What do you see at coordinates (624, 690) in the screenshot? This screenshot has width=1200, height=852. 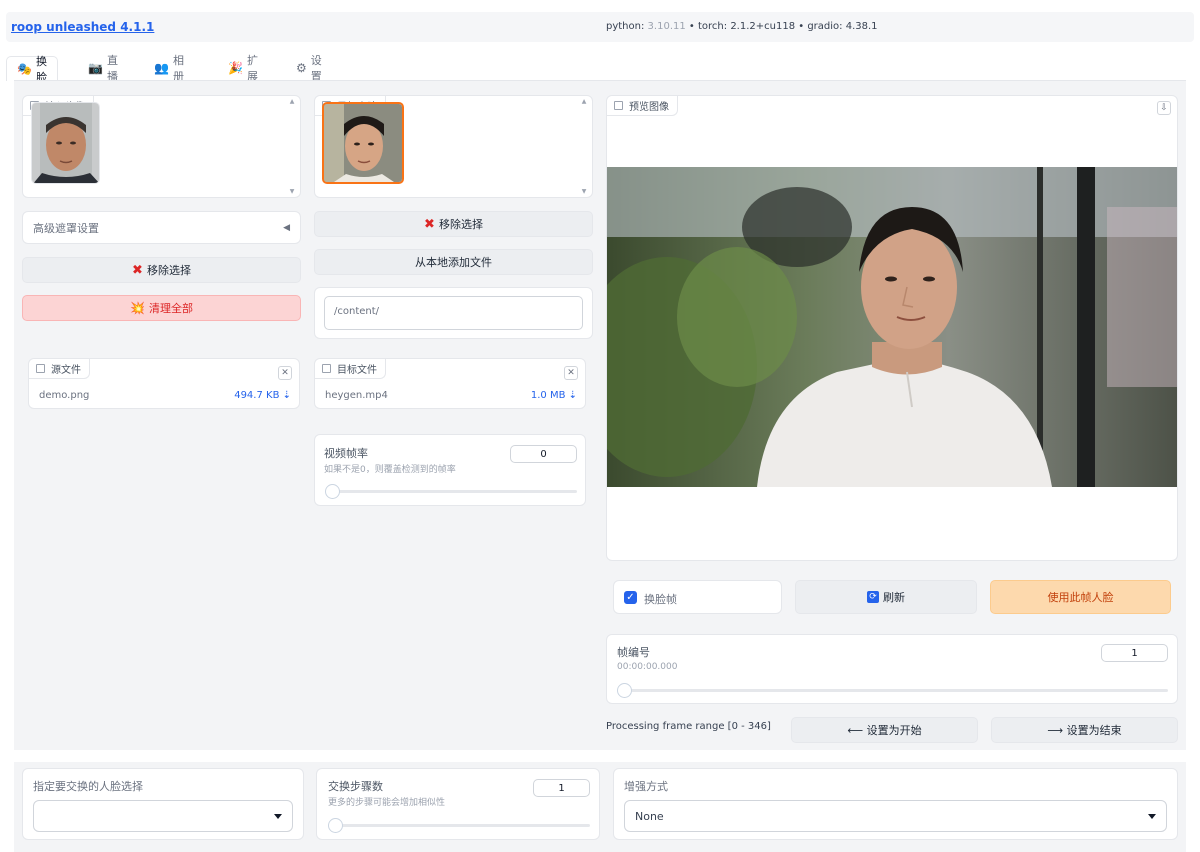 I see `frame-number-slider-handle` at bounding box center [624, 690].